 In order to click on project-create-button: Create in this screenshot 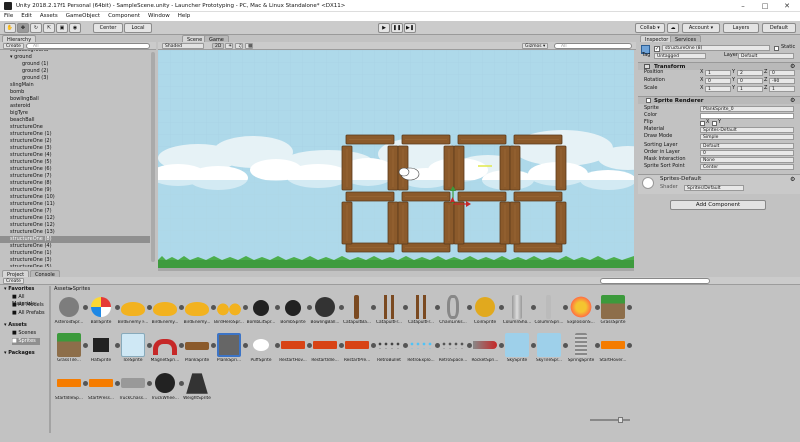, I will do `click(13, 281)`.